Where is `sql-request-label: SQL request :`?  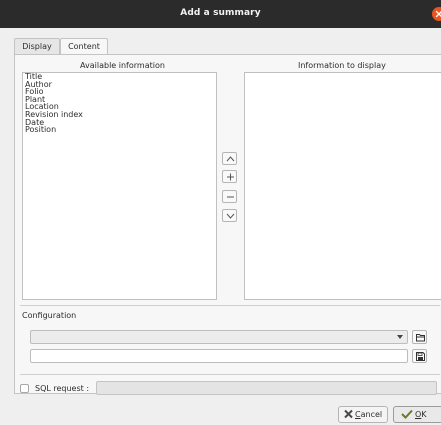
sql-request-label: SQL request : is located at coordinates (62, 388).